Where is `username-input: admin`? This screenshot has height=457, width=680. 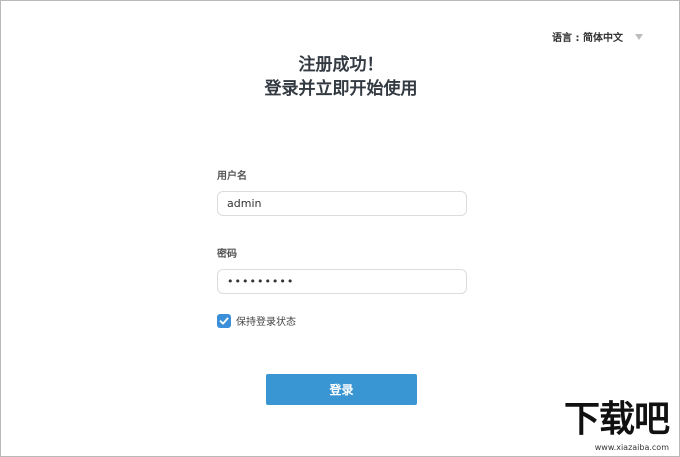 username-input: admin is located at coordinates (342, 203).